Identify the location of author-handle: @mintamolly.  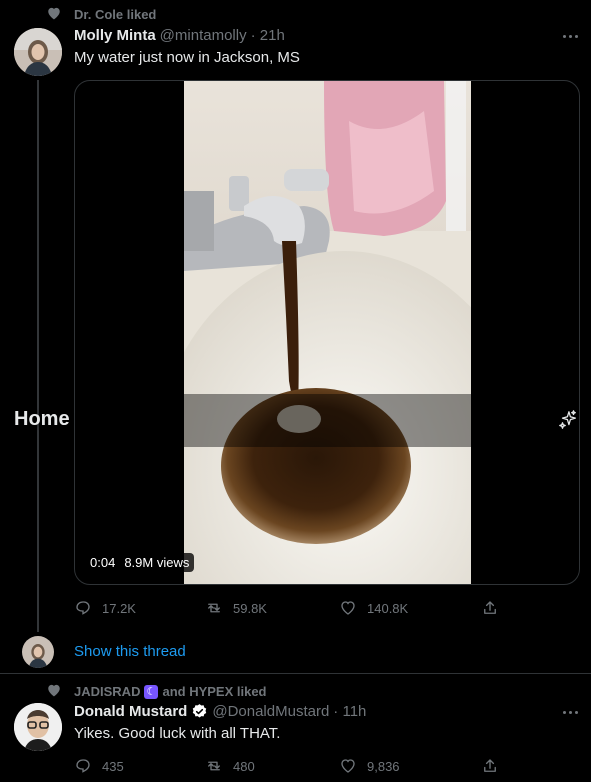
(203, 35).